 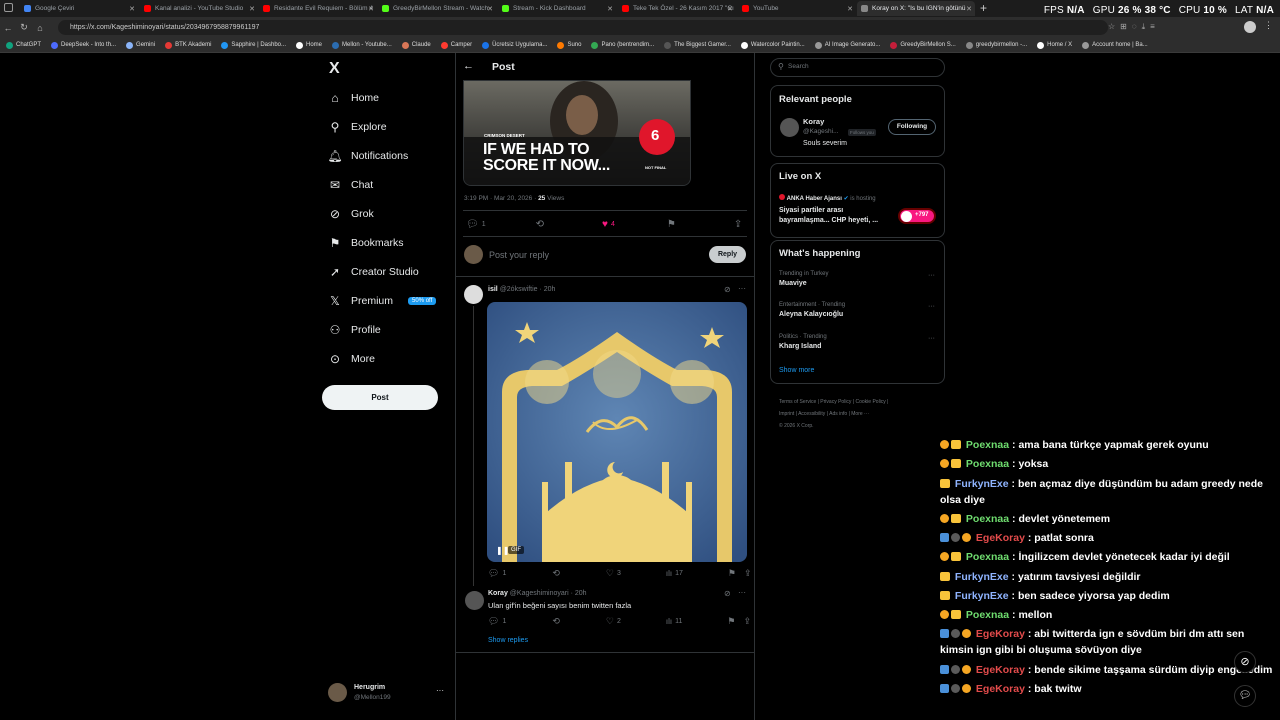 I want to click on browser-tab: Residante Evil Requiem - Bölüm 4 ✕, so click(x=318, y=8).